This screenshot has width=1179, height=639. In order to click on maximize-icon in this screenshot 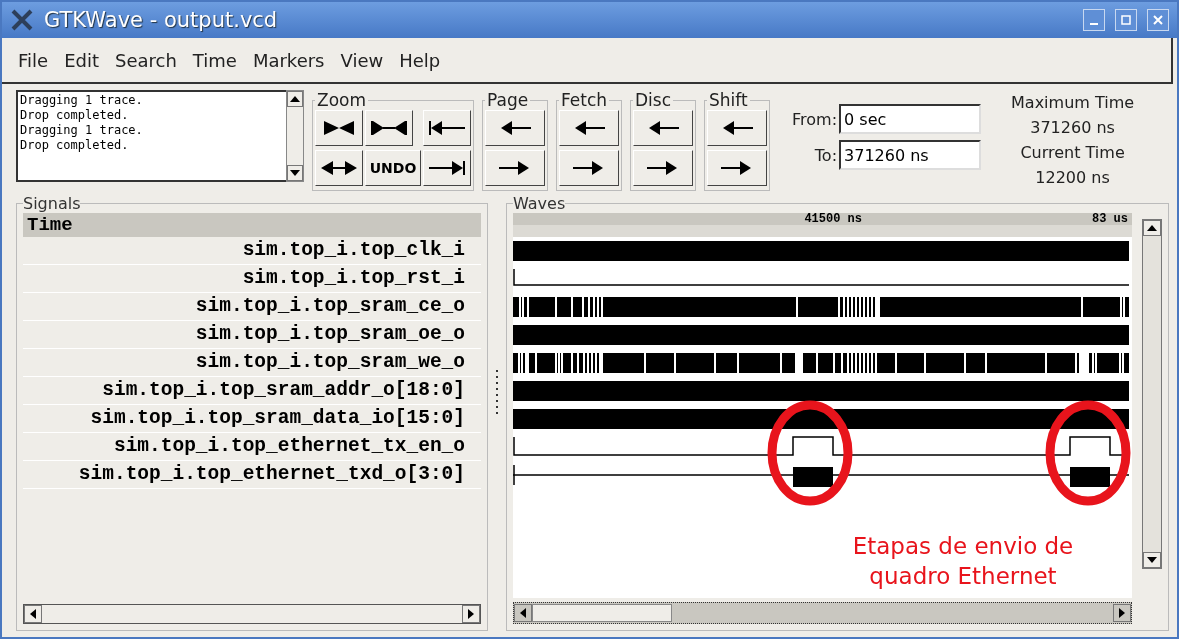, I will do `click(1126, 20)`.